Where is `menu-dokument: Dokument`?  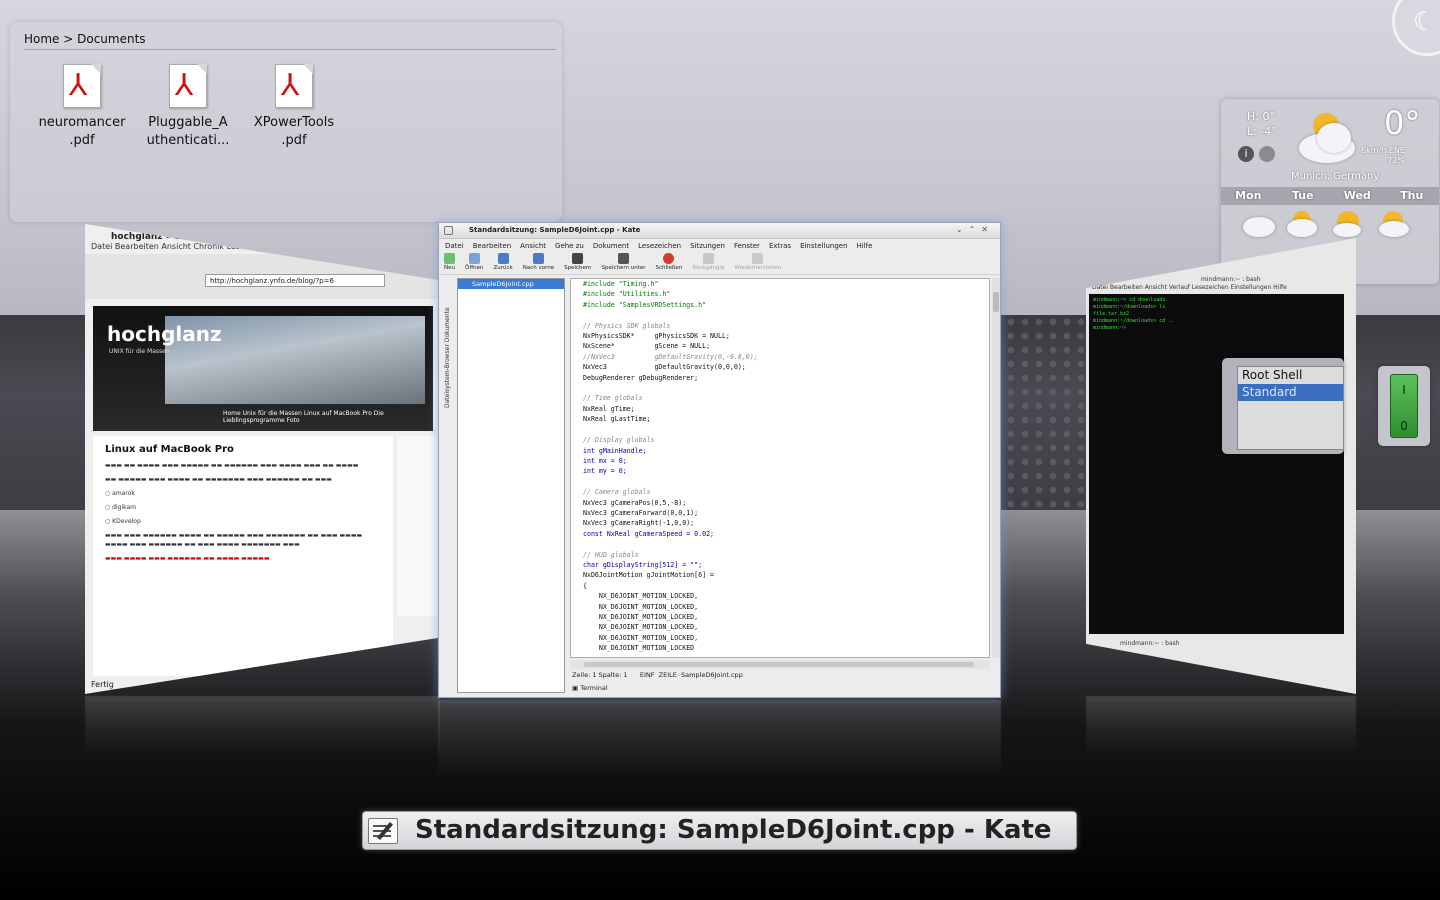 menu-dokument: Dokument is located at coordinates (611, 246).